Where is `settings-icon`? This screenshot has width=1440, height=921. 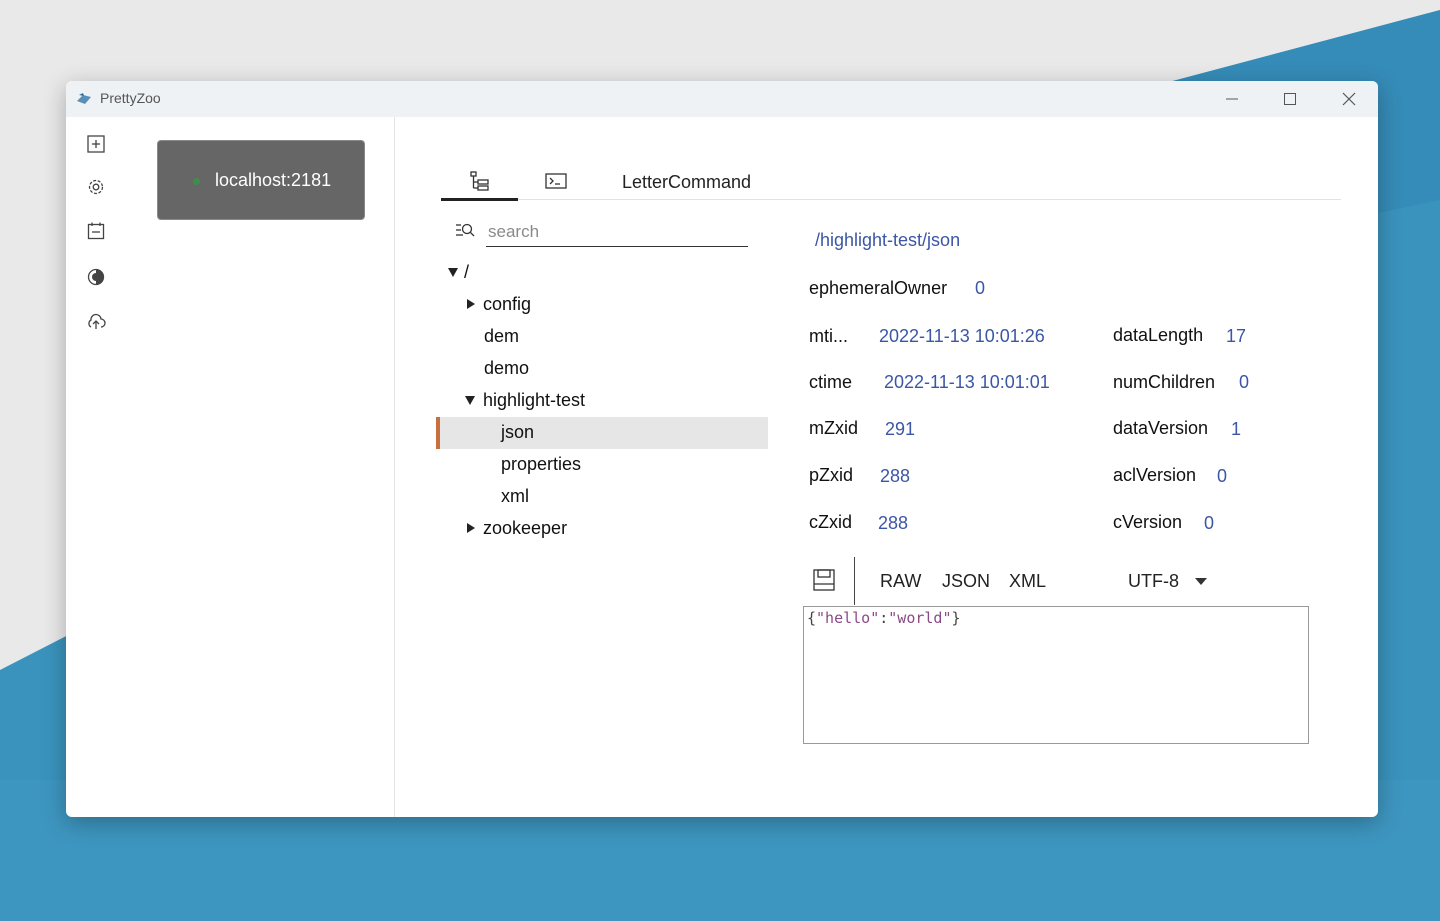 settings-icon is located at coordinates (96, 187).